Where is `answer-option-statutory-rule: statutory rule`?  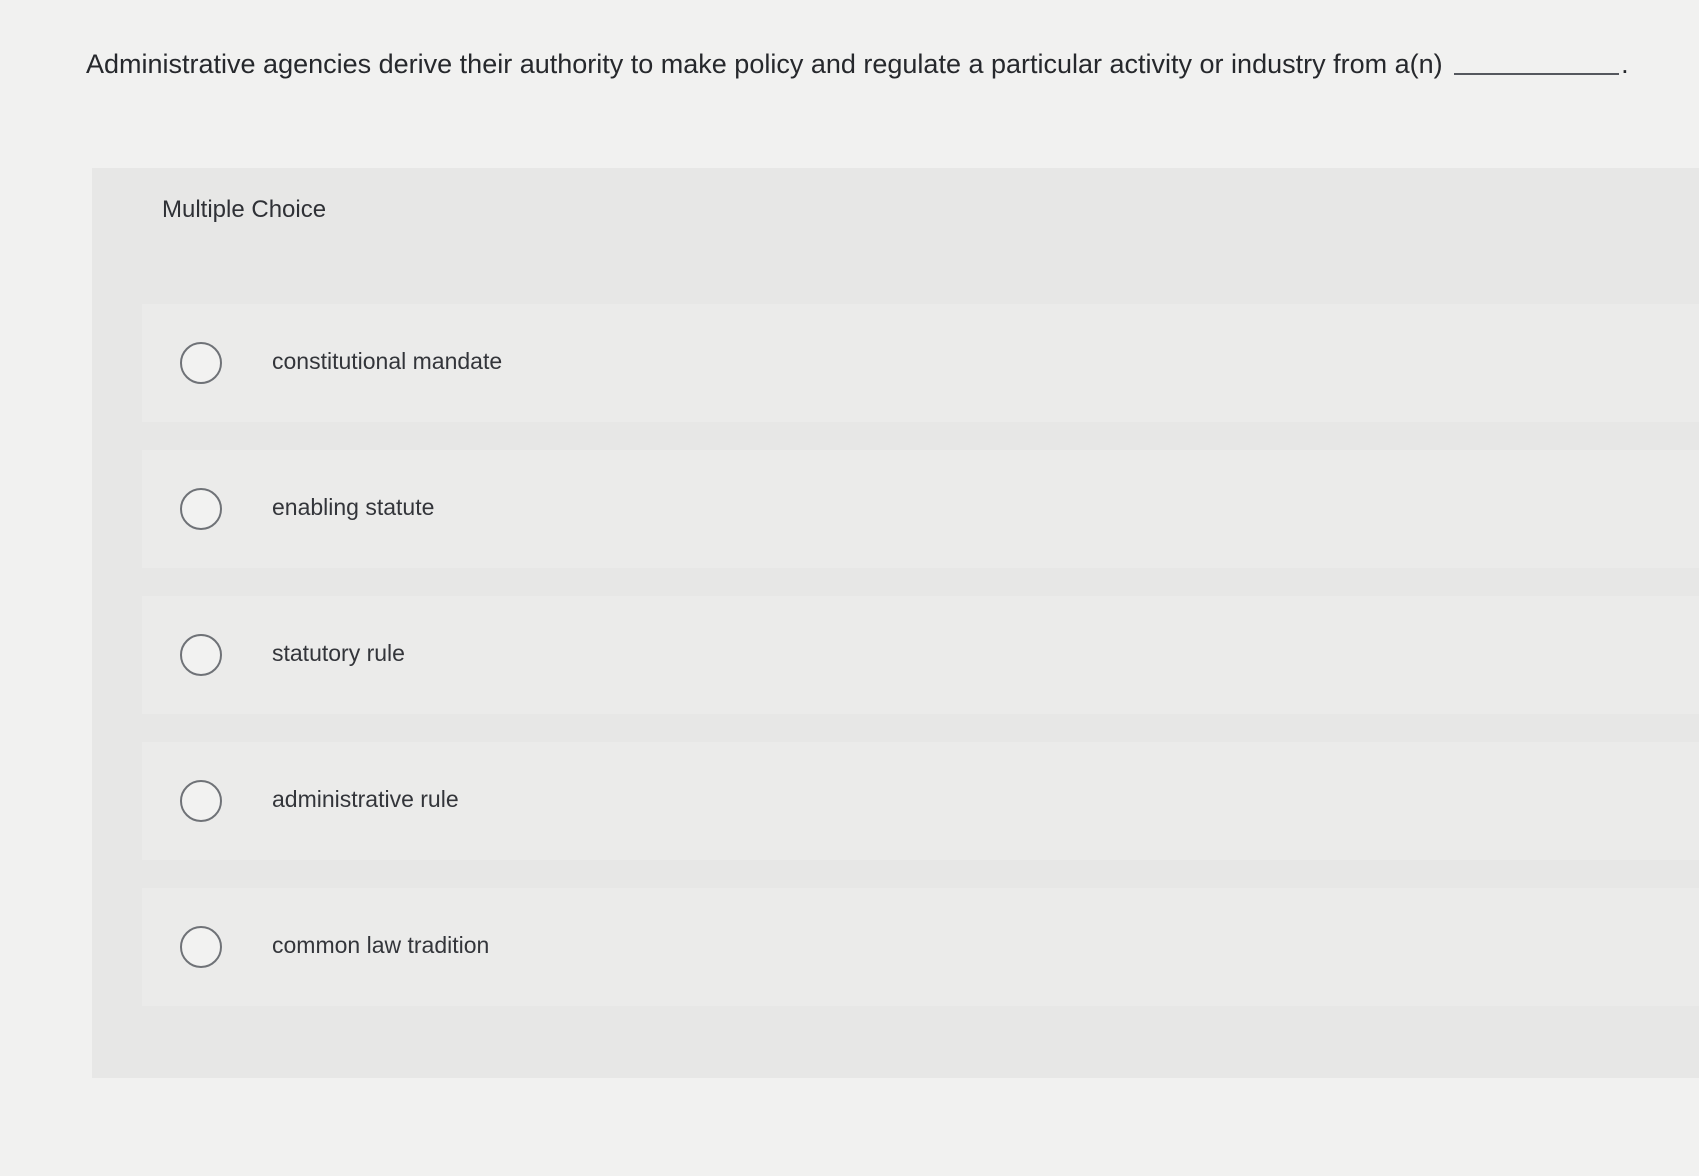
answer-option-statutory-rule: statutory rule is located at coordinates (920, 655).